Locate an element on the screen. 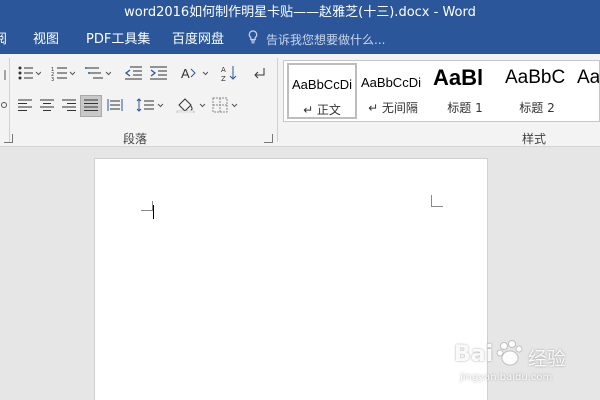 This screenshot has height=400, width=600. multilevel-list-icon is located at coordinates (98, 74).